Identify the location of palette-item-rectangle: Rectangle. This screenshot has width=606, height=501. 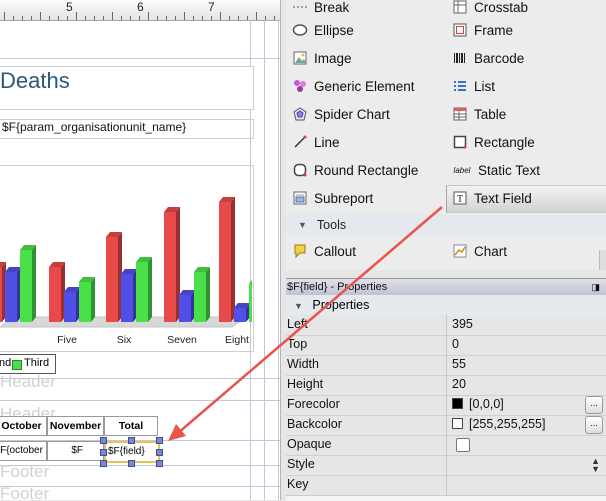
(493, 142).